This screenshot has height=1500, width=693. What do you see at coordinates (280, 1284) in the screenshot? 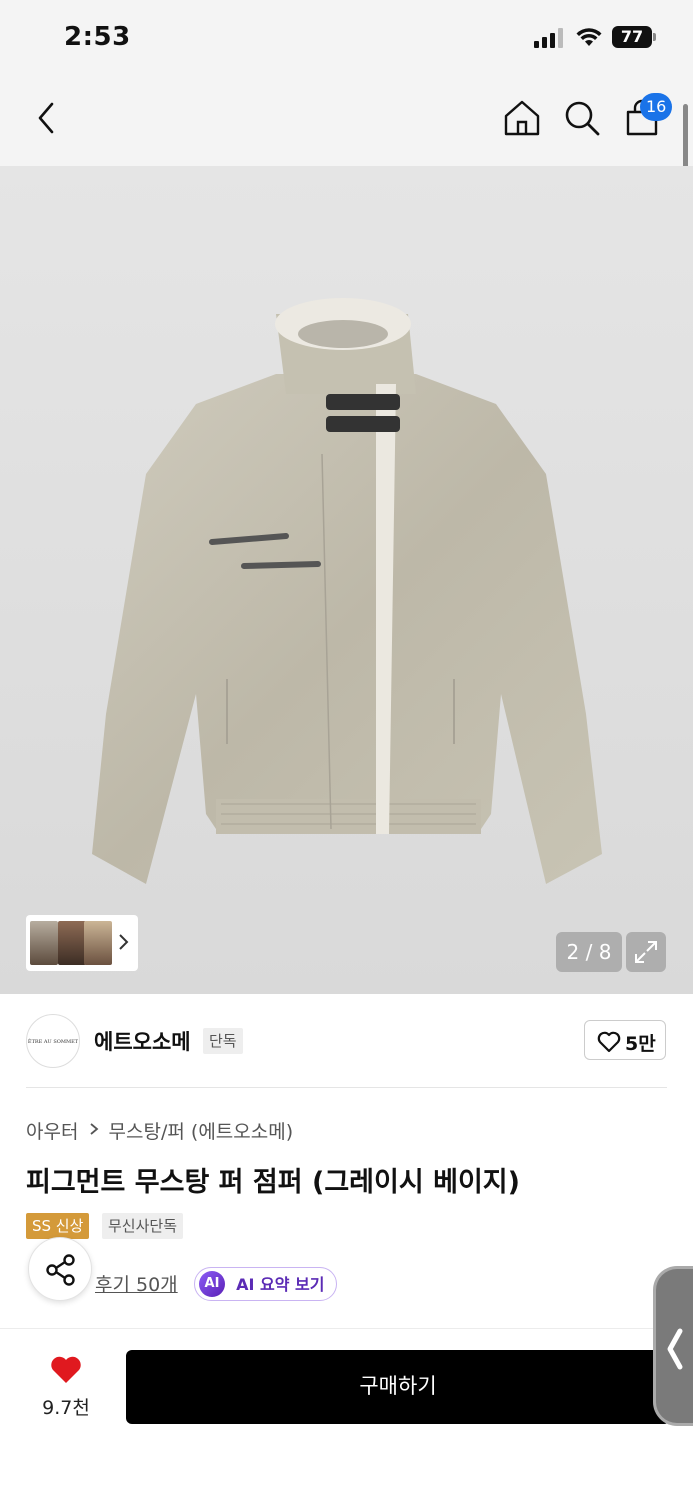
I see `ai-summary-label: AI 요약 보기` at bounding box center [280, 1284].